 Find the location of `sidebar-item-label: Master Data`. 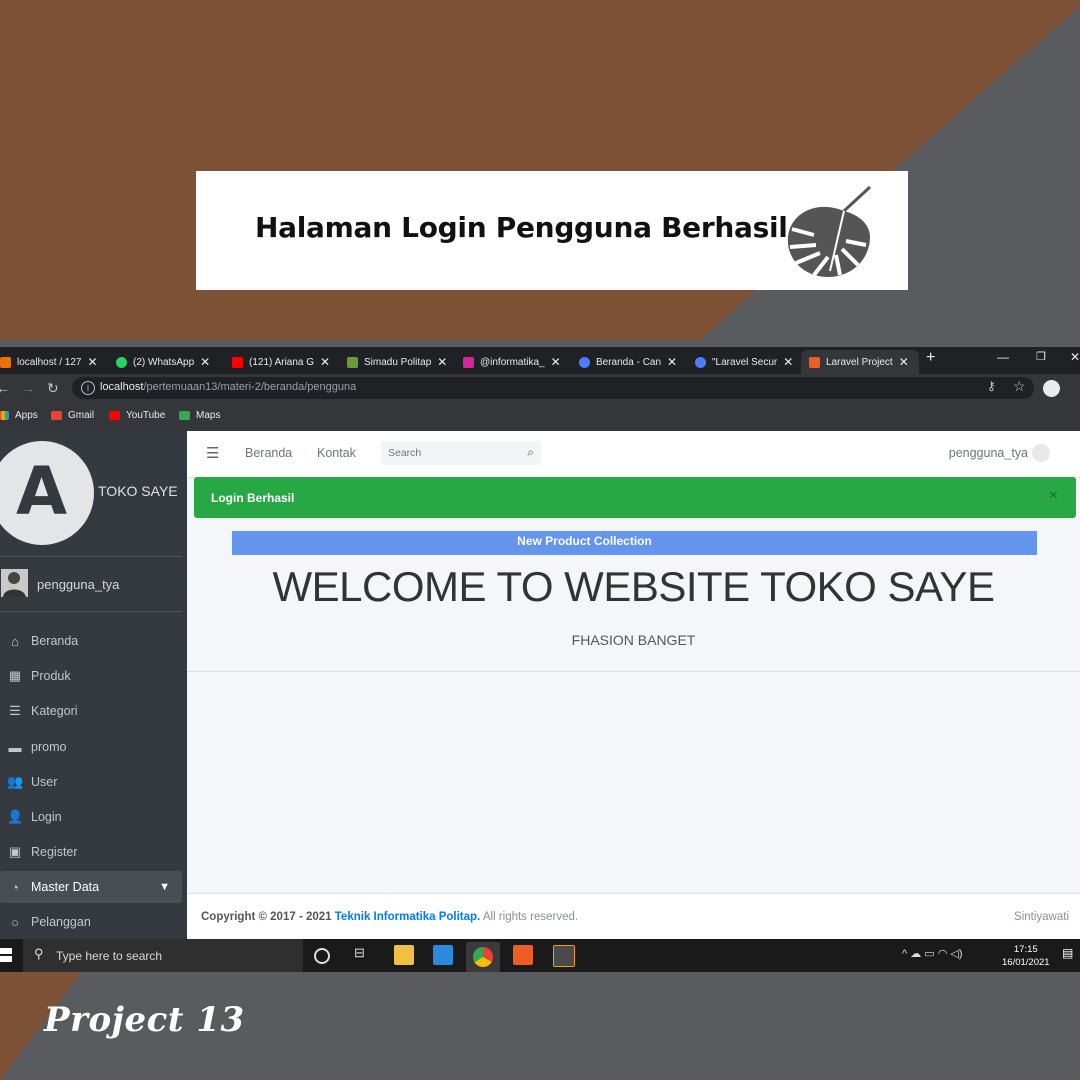

sidebar-item-label: Master Data is located at coordinates (65, 887).